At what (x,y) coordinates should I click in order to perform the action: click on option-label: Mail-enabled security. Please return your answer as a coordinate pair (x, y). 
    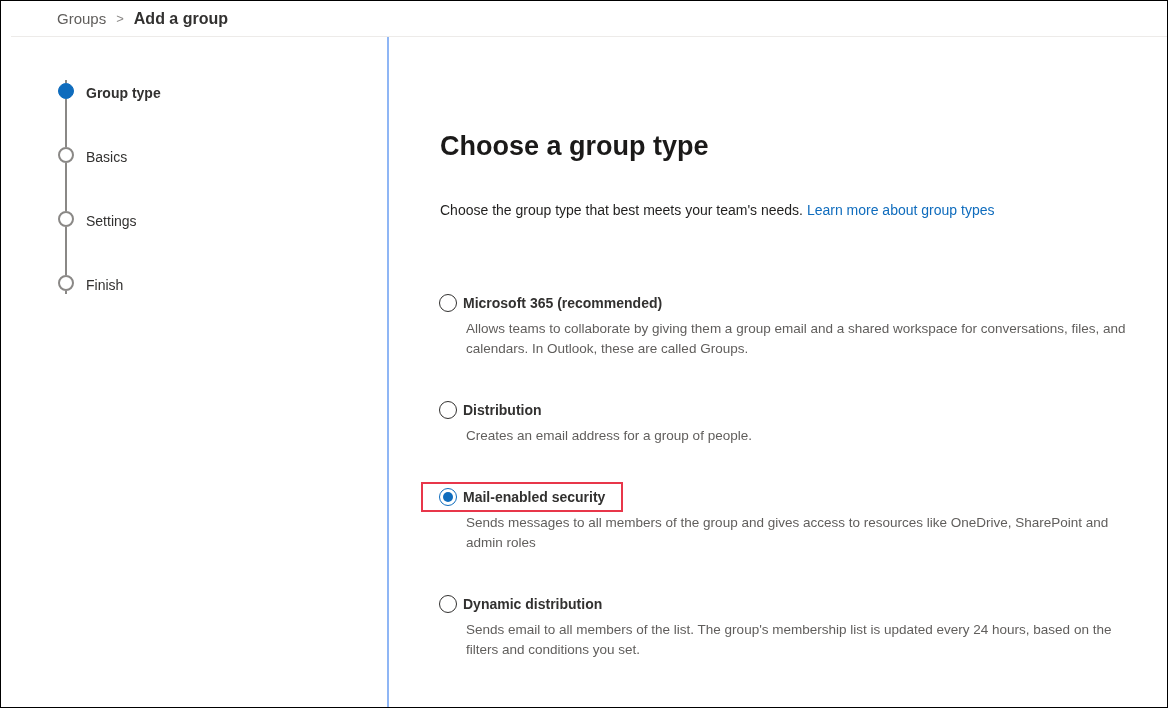
    Looking at the image, I should click on (534, 497).